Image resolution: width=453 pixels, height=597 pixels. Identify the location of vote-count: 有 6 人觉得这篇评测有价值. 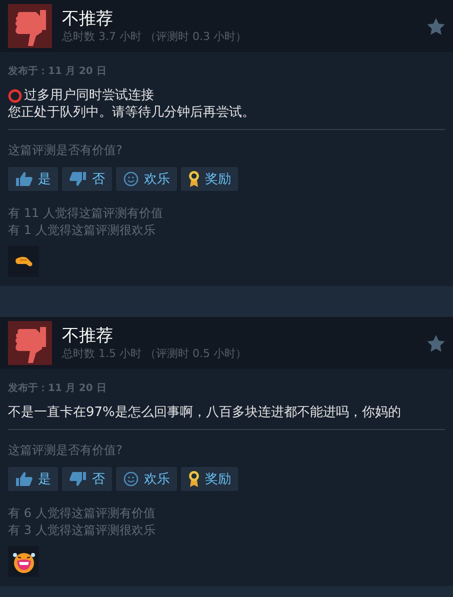
(82, 513).